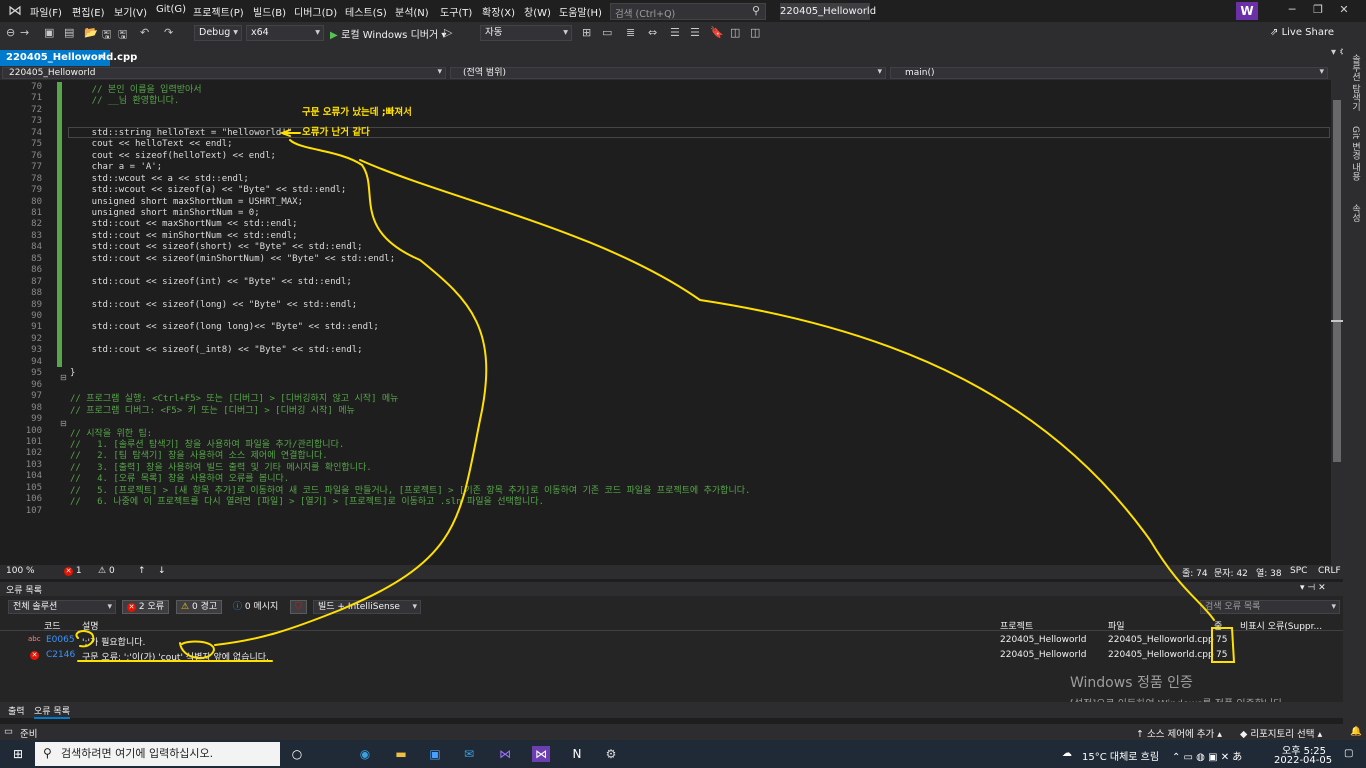 The image size is (1366, 768). Describe the element at coordinates (577, 754) in the screenshot. I see `notion-icon: N` at that location.